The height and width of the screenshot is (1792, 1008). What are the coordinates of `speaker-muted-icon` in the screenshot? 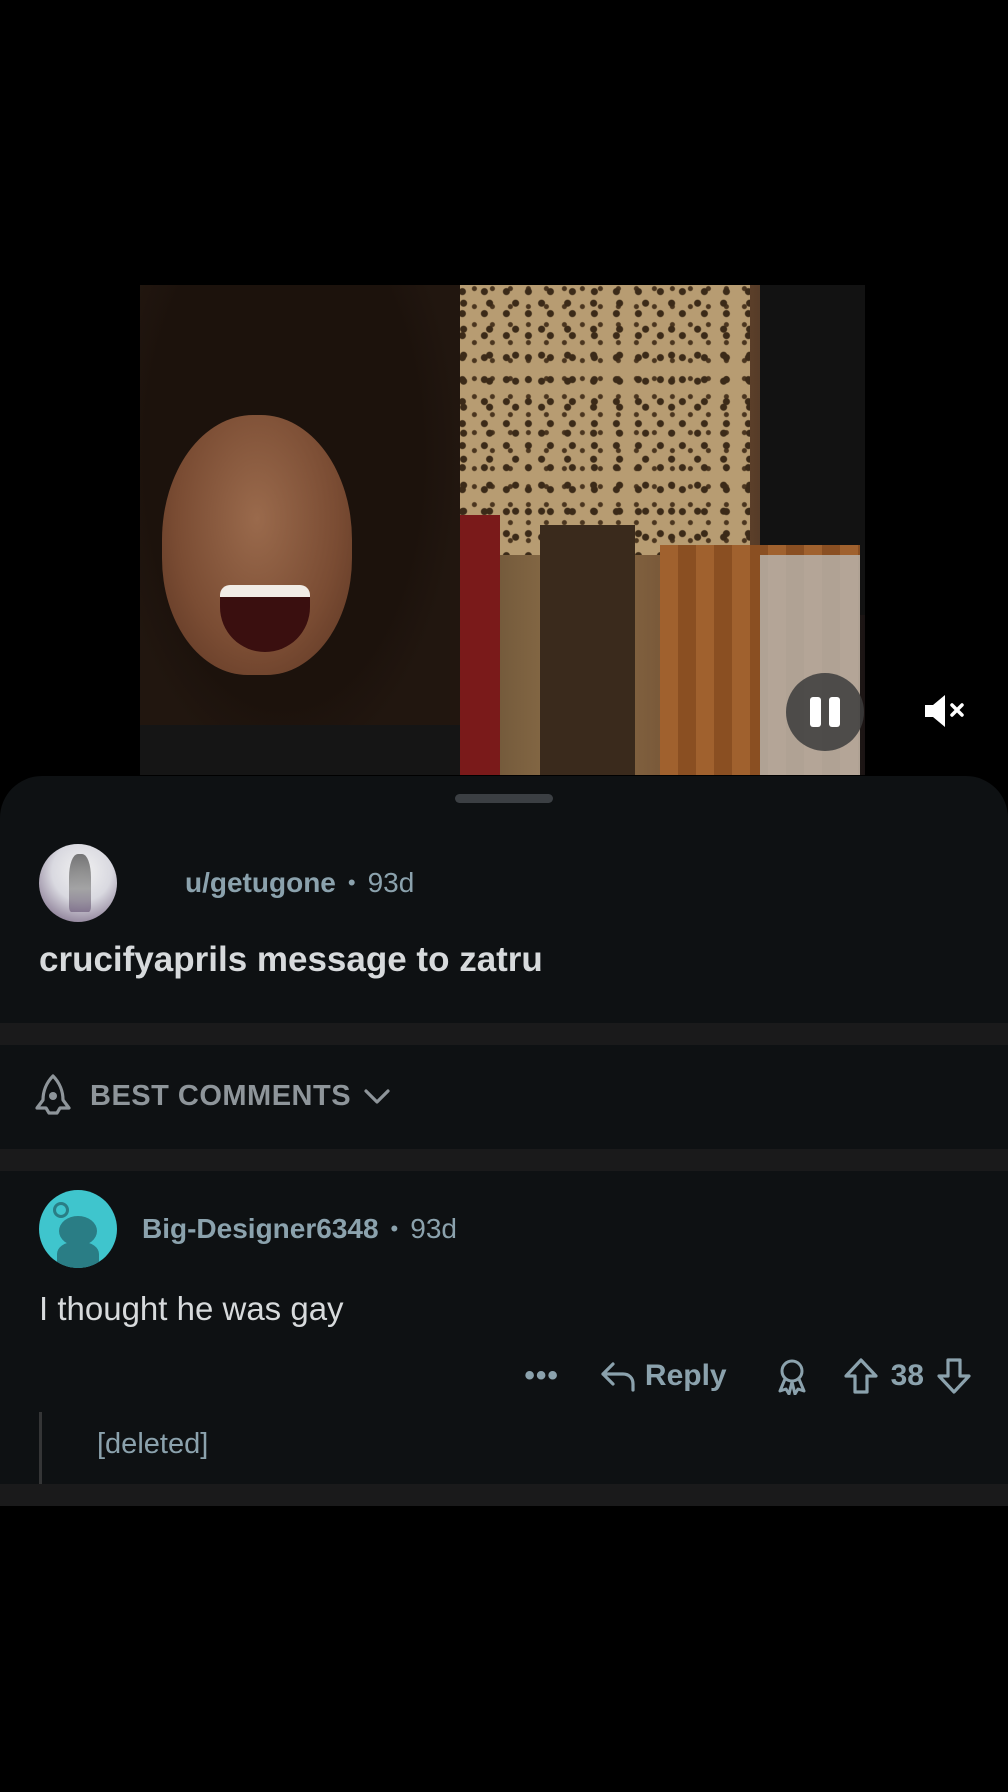 It's located at (944, 711).